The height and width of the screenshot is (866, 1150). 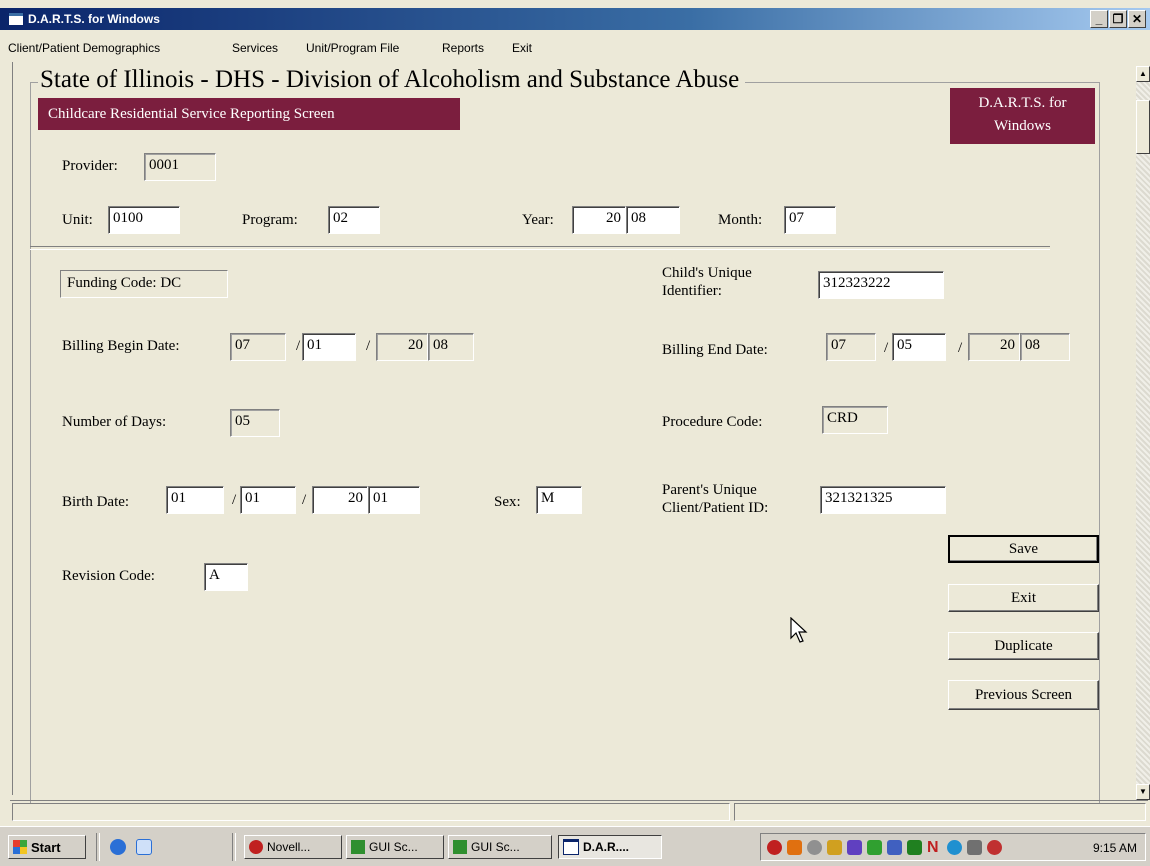 What do you see at coordinates (1143, 127) in the screenshot?
I see `scroll-thumb` at bounding box center [1143, 127].